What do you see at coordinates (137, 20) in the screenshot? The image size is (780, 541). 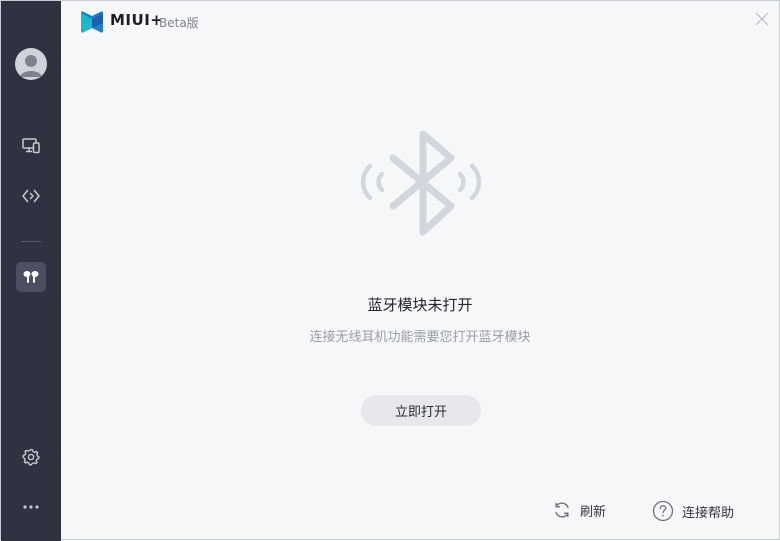 I see `app-brand: MIUI+` at bounding box center [137, 20].